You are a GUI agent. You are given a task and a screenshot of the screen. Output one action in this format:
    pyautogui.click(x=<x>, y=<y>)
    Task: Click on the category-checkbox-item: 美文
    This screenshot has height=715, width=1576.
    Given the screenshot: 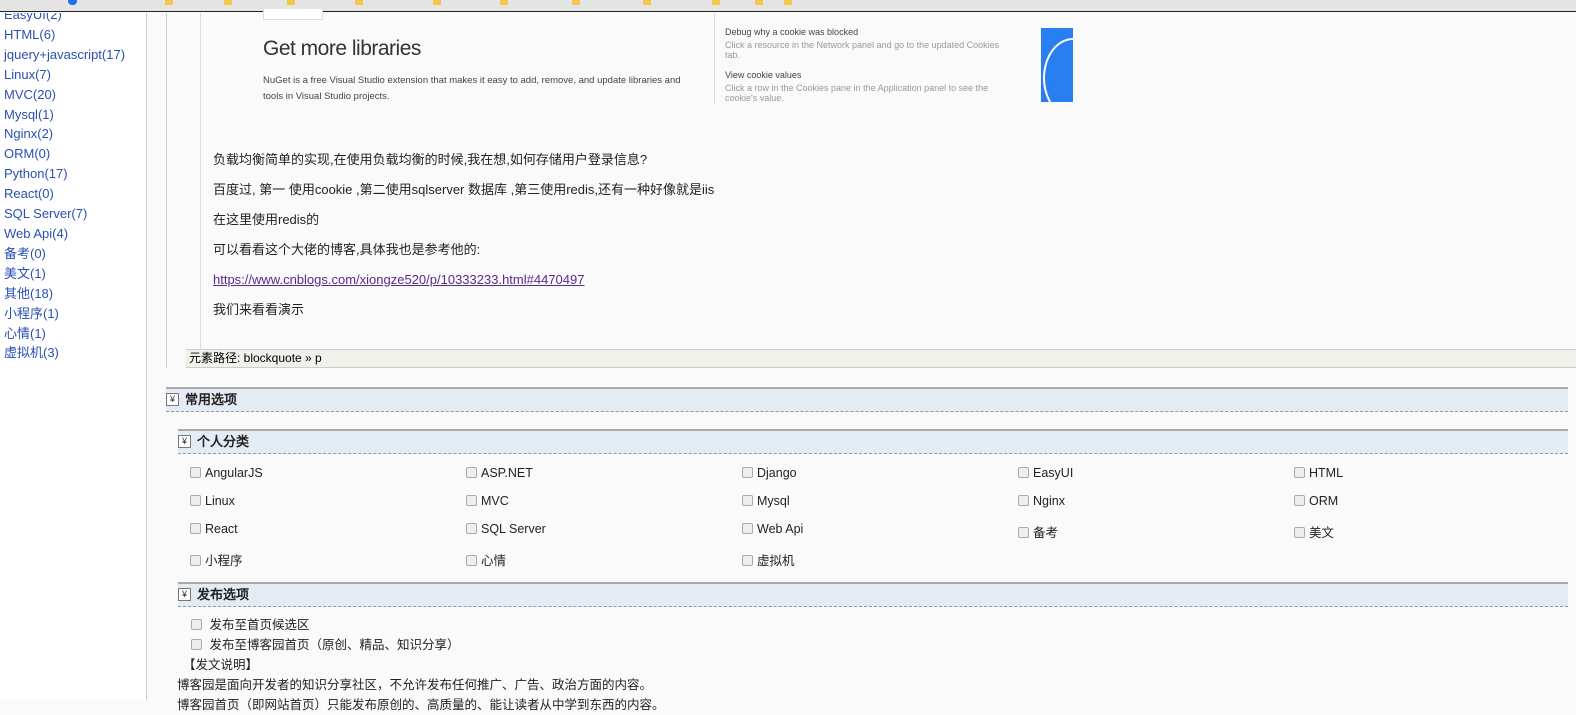 What is the action you would take?
    pyautogui.click(x=1314, y=531)
    